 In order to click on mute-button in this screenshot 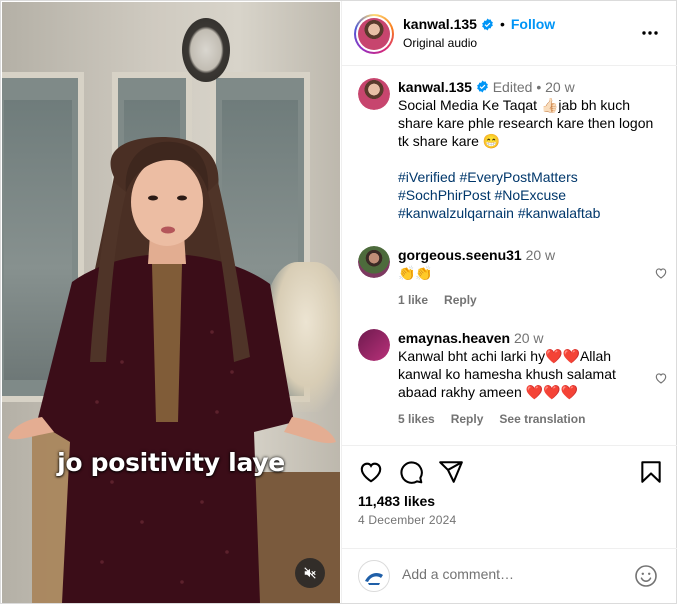, I will do `click(310, 573)`.